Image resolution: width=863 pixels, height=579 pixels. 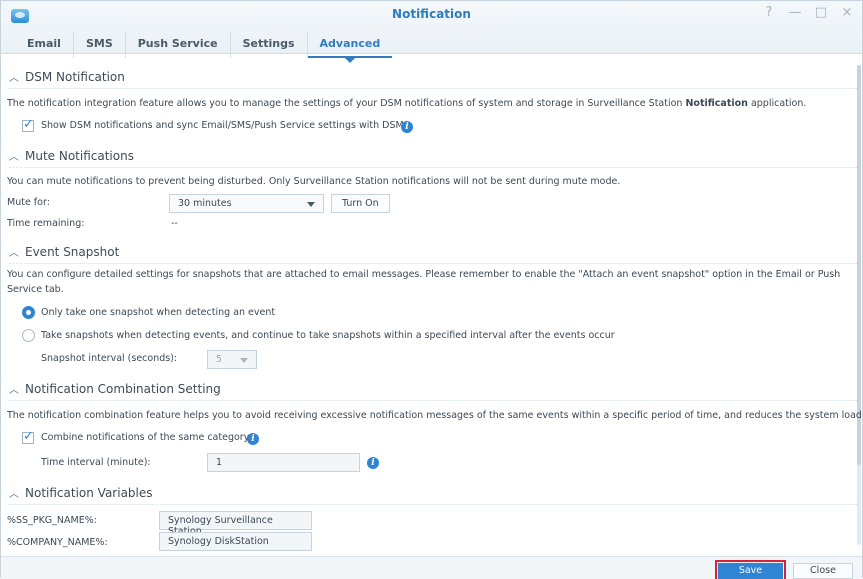 What do you see at coordinates (28, 124) in the screenshot?
I see `dsm-sync-checkbox` at bounding box center [28, 124].